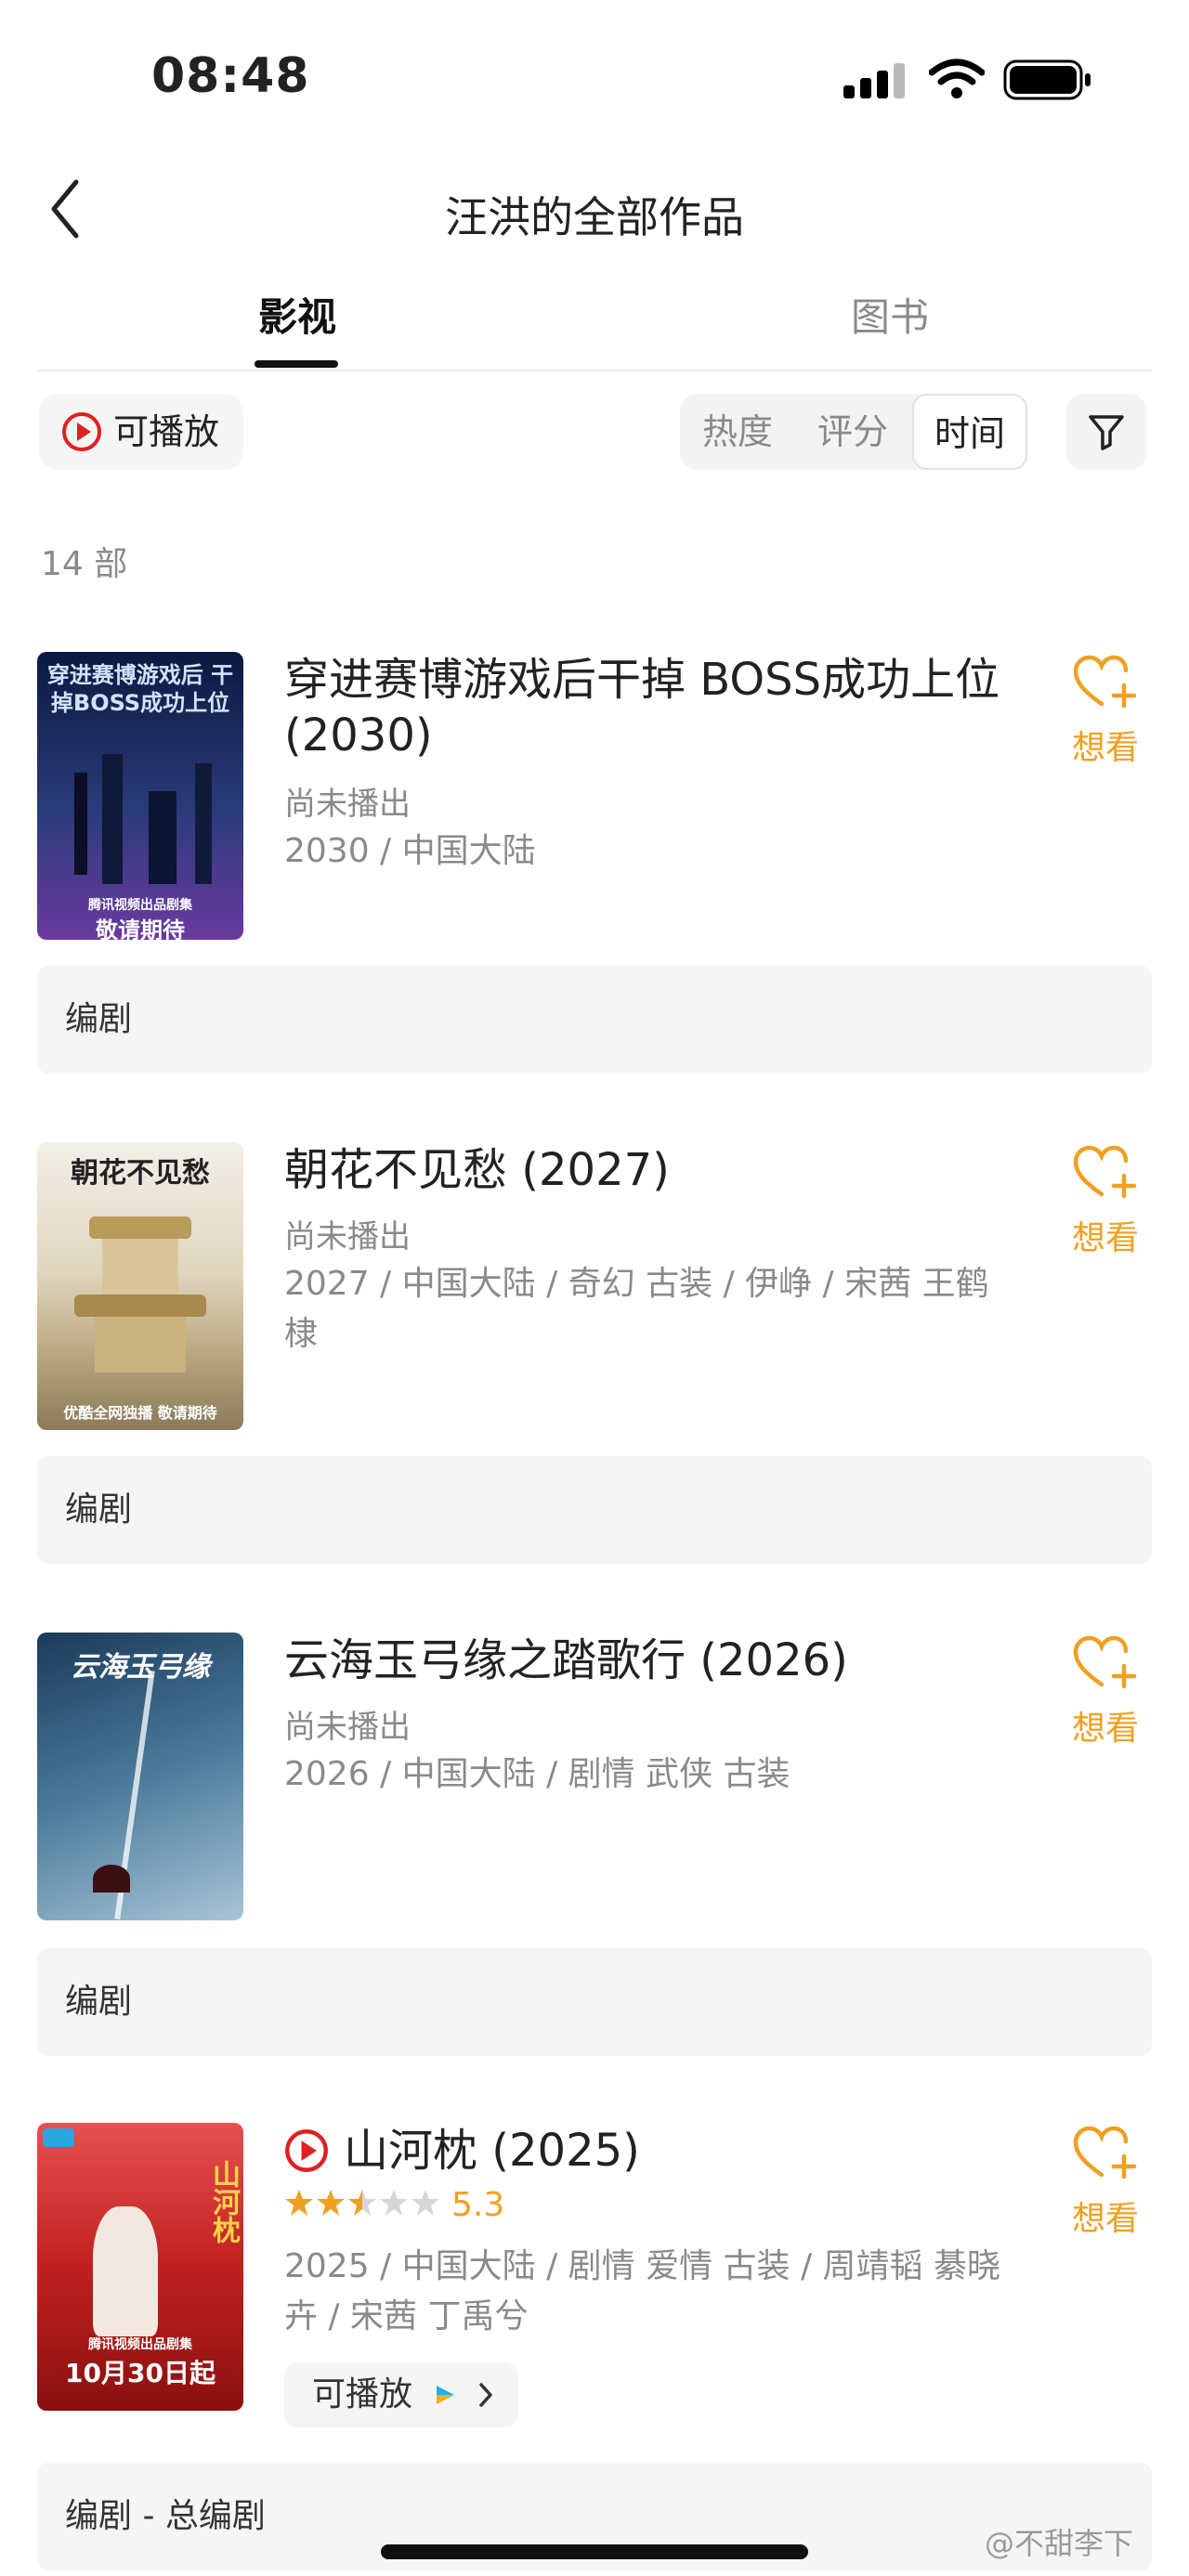 This screenshot has height=2576, width=1189. I want to click on filter-button, so click(1106, 432).